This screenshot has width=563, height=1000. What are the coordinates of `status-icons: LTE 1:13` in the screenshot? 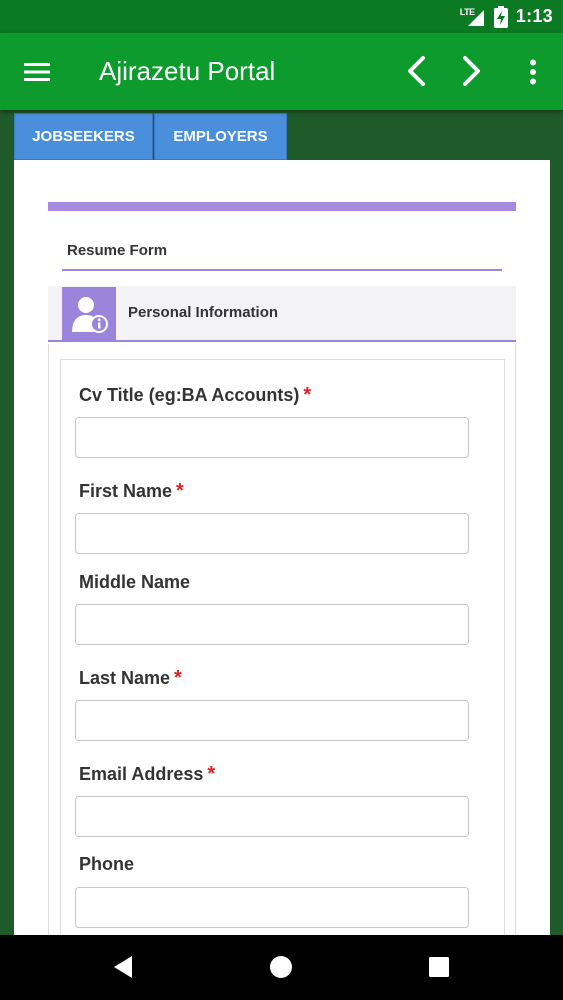 It's located at (506, 16).